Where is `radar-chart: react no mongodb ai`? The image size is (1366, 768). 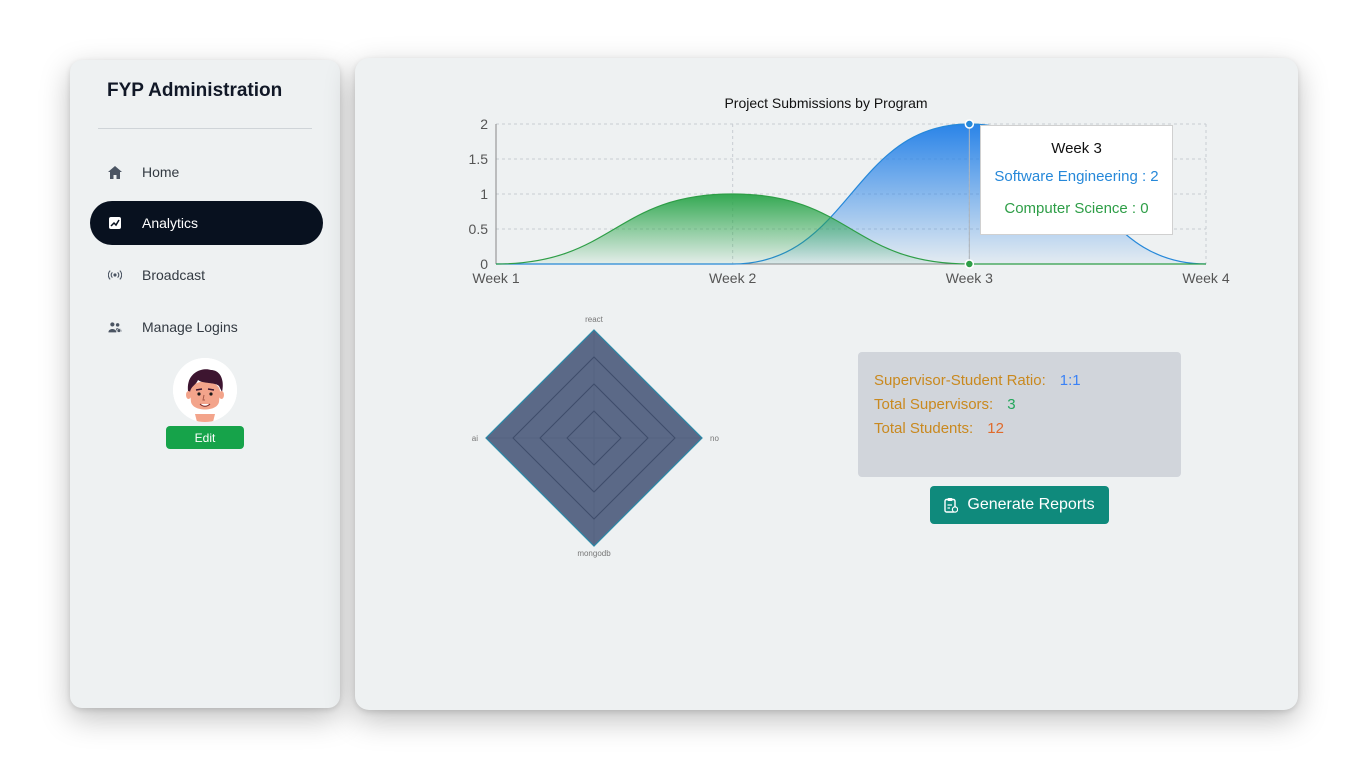
radar-chart: react no mongodb ai is located at coordinates (596, 436).